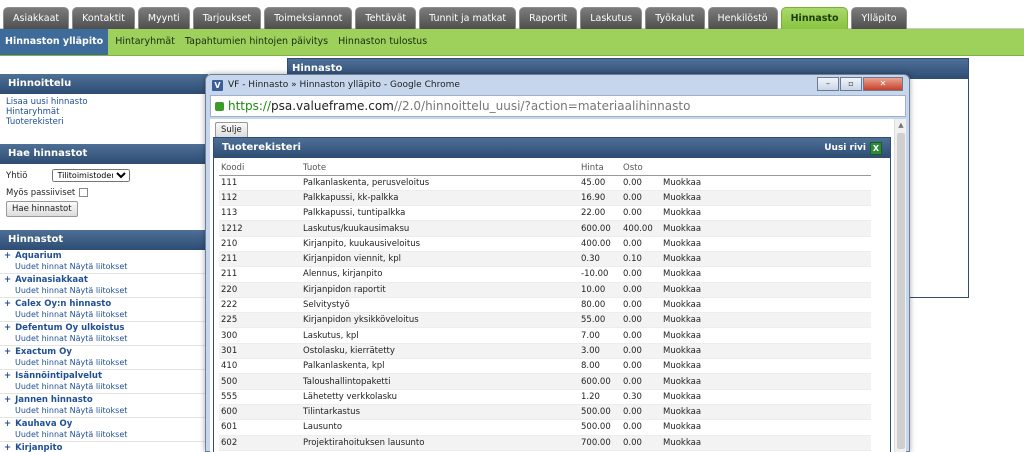 The width and height of the screenshot is (1024, 452). Describe the element at coordinates (883, 84) in the screenshot. I see `close-icon: ✕` at that location.